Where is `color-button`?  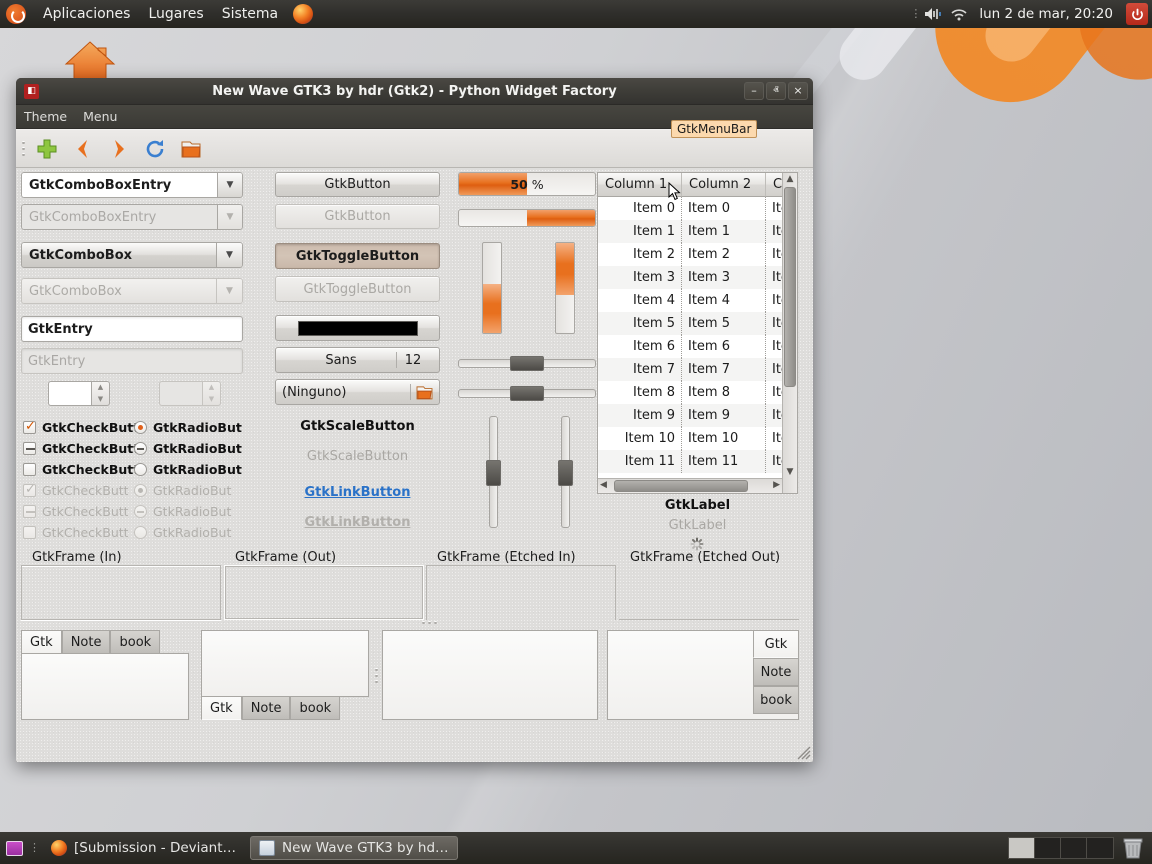
color-button is located at coordinates (357, 328).